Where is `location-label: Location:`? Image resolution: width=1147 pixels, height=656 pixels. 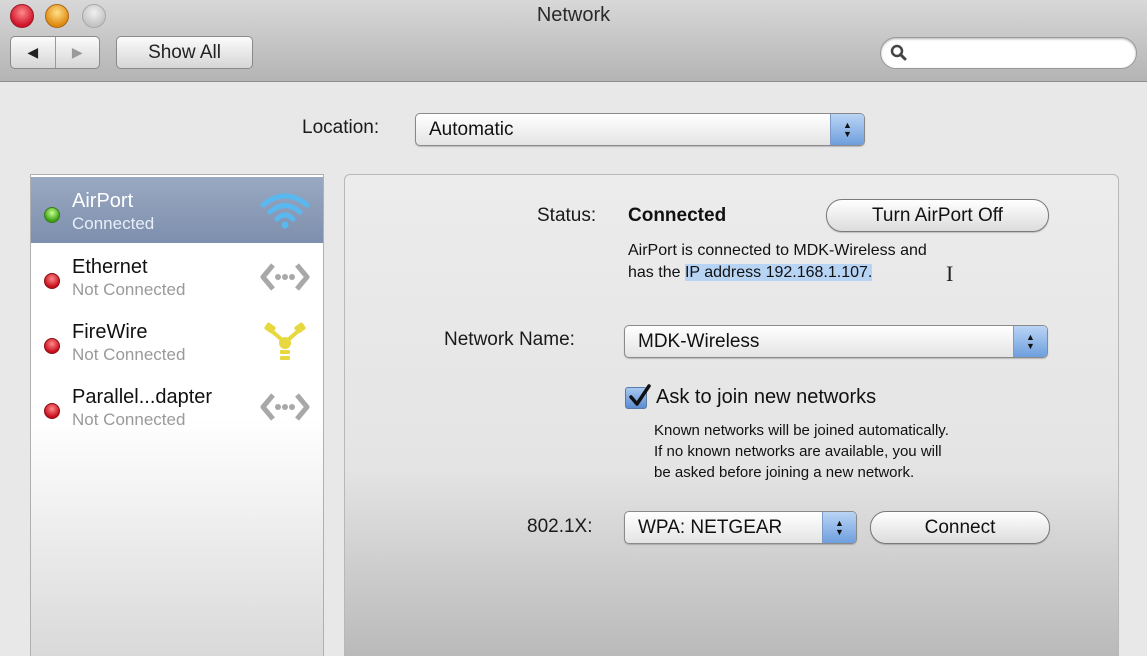
location-label: Location: is located at coordinates (341, 127).